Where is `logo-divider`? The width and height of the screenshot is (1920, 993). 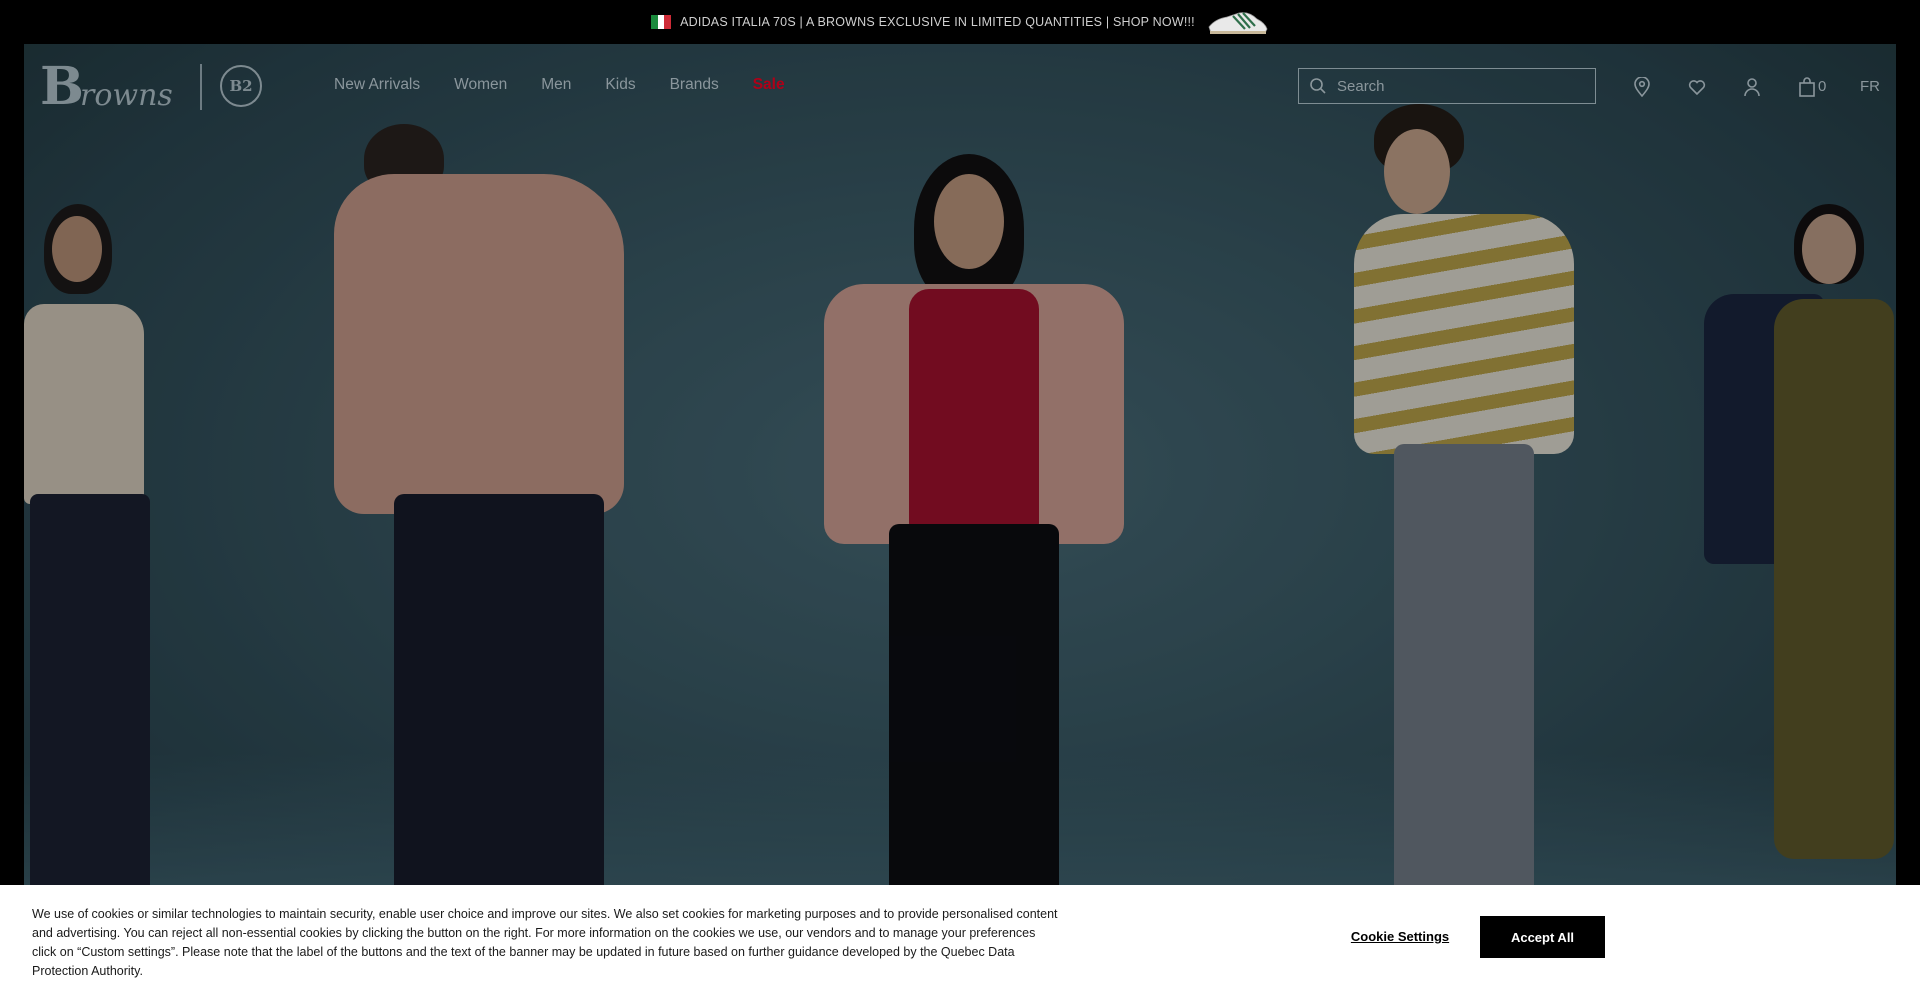
logo-divider is located at coordinates (201, 87).